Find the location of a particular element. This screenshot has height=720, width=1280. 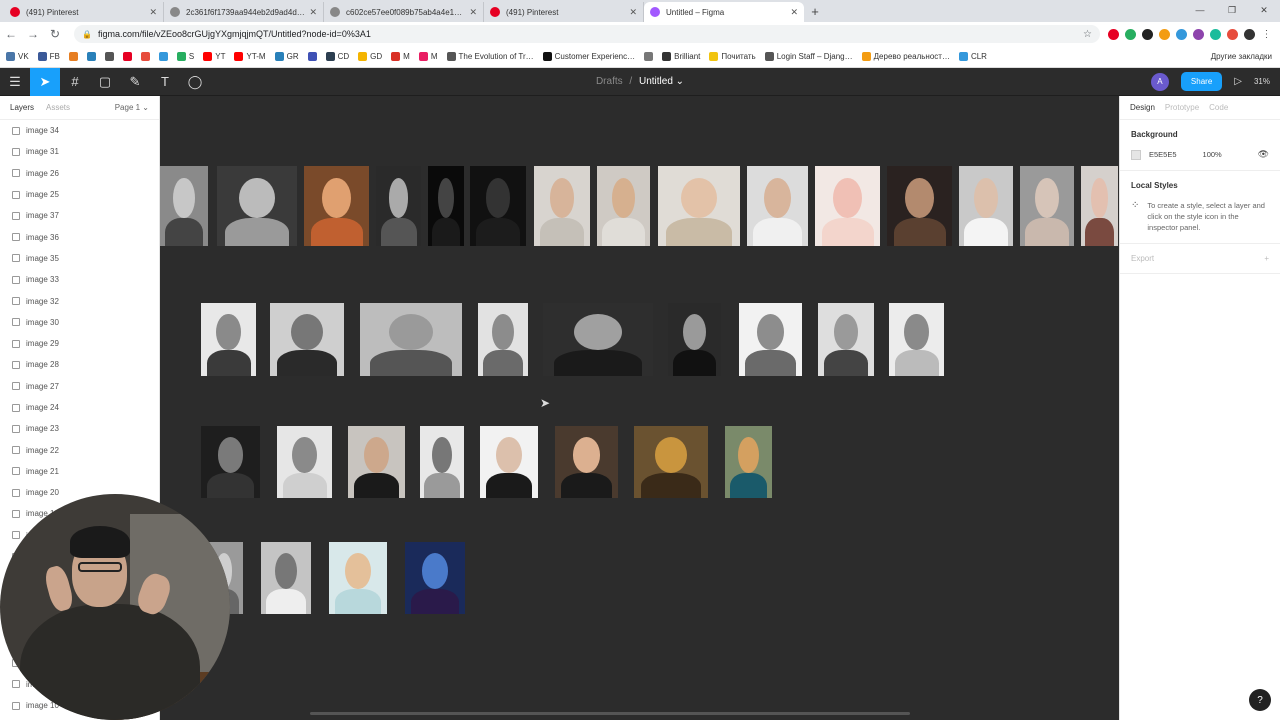

page-selector: Page 1 ⌄ is located at coordinates (132, 107).